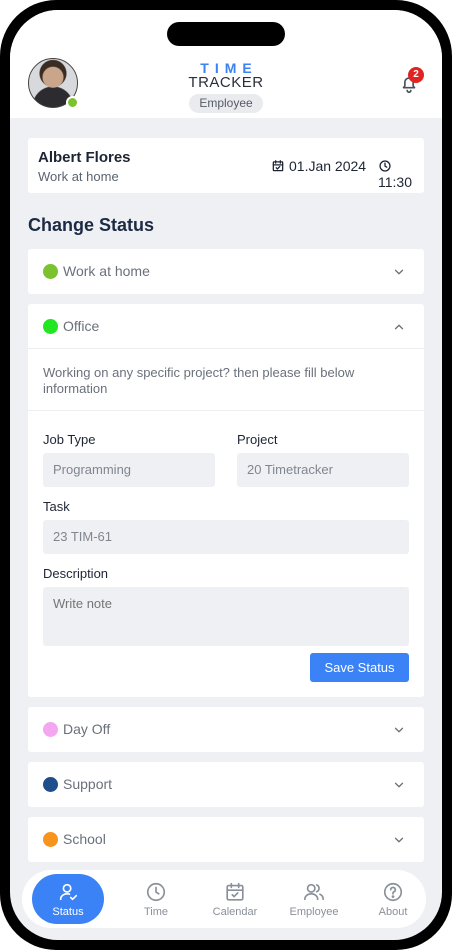  I want to click on employee-time: 11:30, so click(401, 174).